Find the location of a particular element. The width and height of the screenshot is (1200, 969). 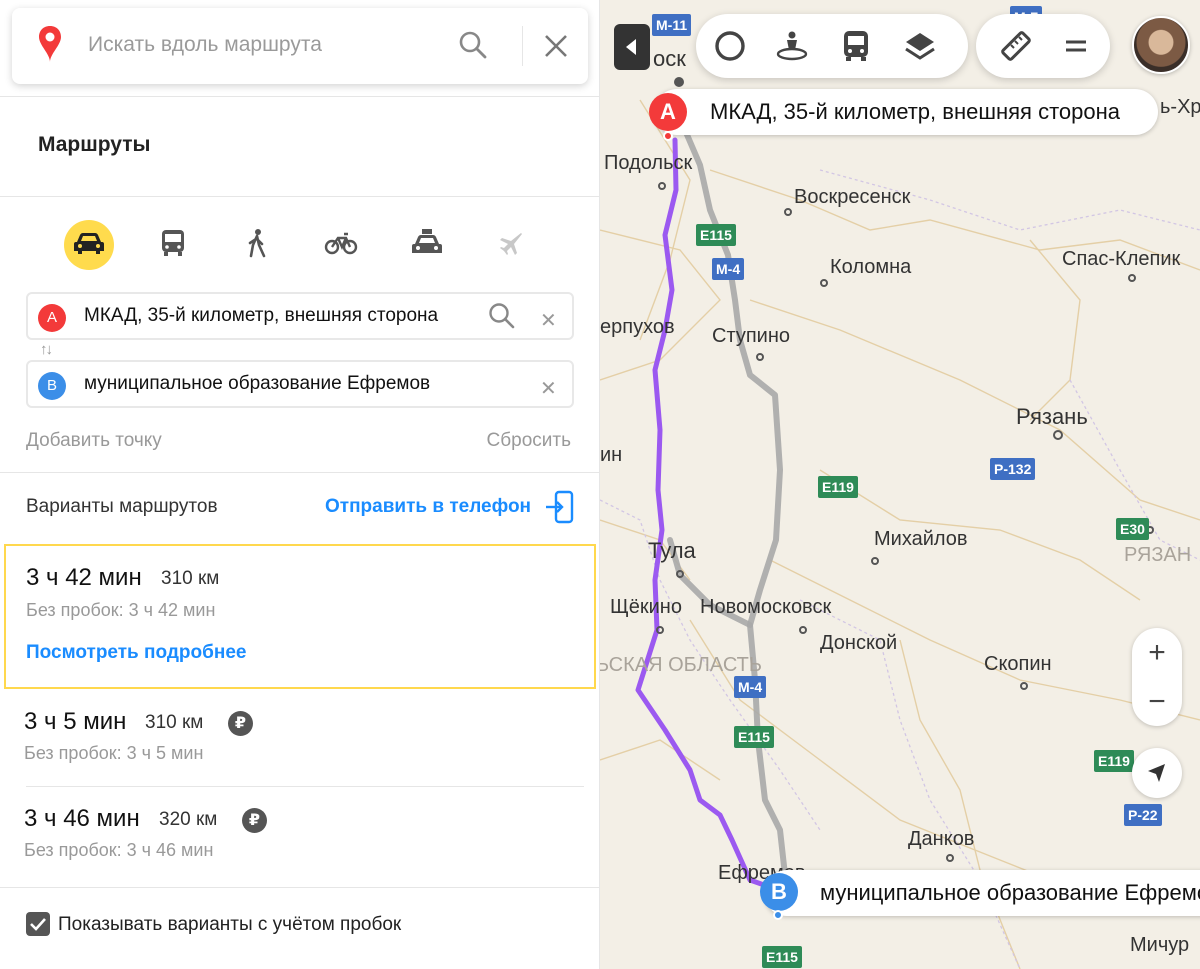

car-icon is located at coordinates (89, 245).